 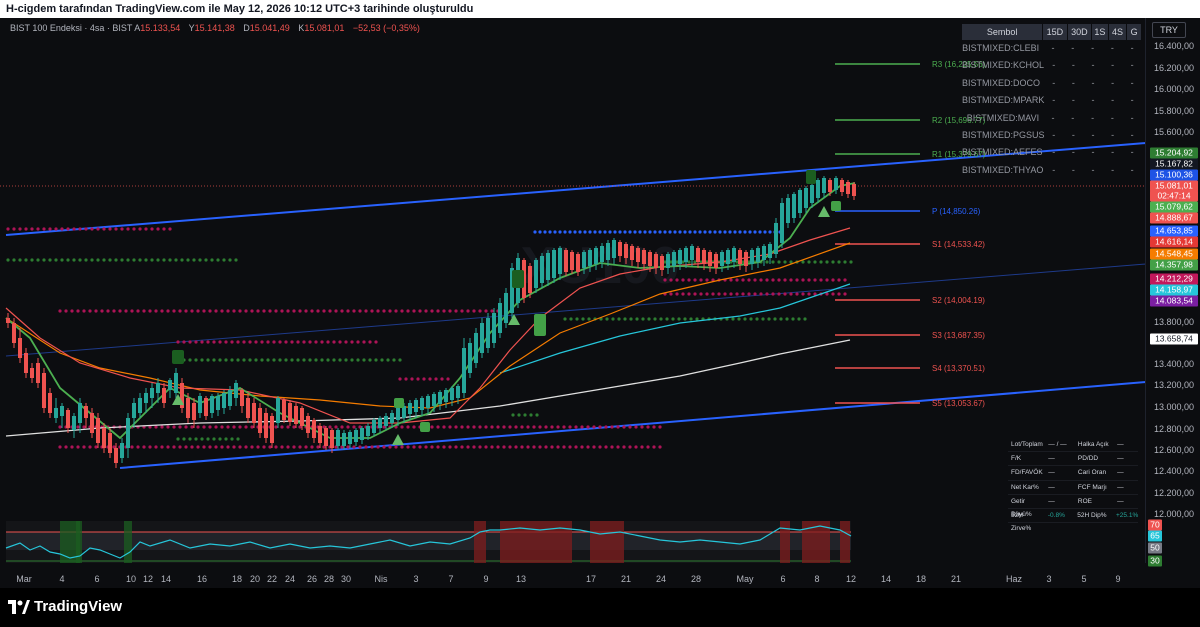 I want to click on watchlist-symbol: BISTMIXED:AEFES, so click(x=1003, y=152).